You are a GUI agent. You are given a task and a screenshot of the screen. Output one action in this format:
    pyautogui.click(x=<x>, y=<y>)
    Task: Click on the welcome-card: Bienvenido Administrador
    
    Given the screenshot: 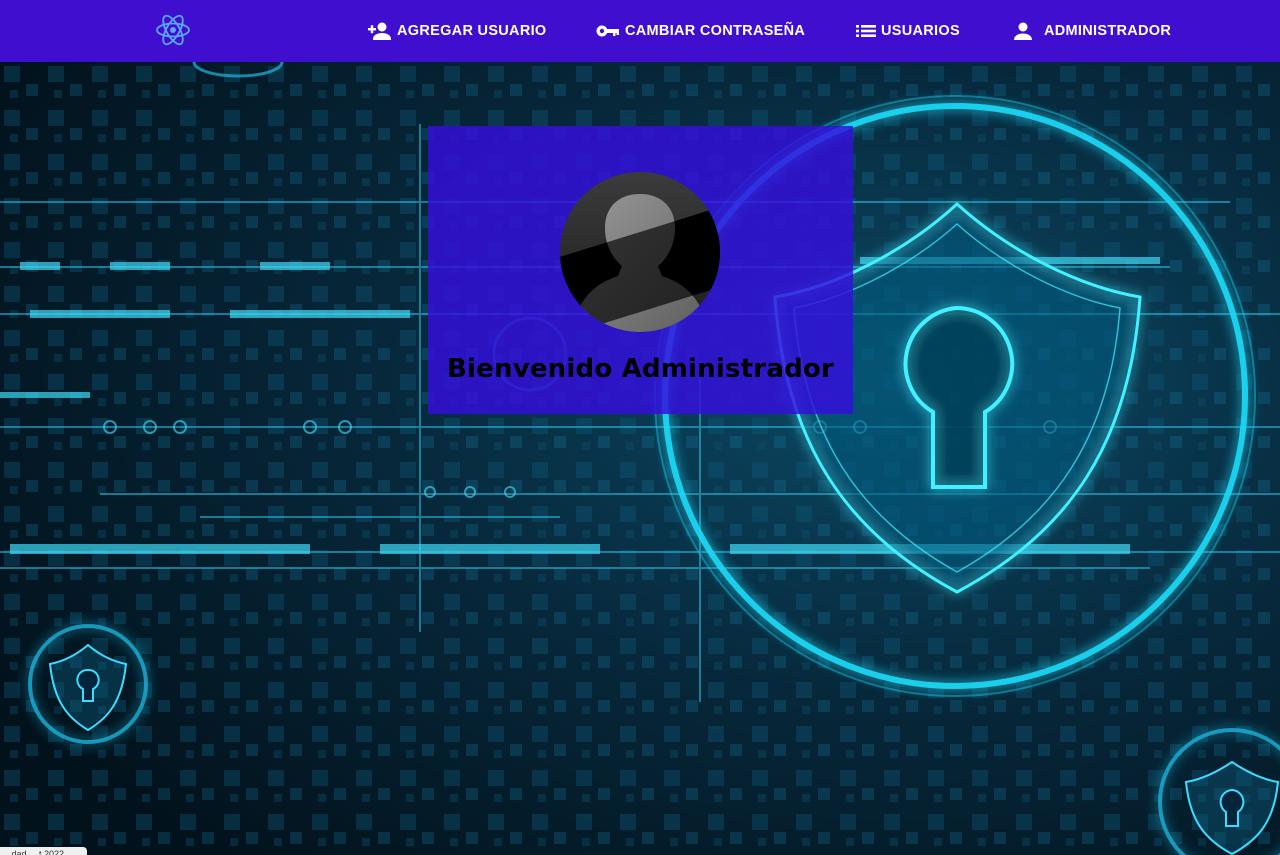 What is the action you would take?
    pyautogui.click(x=640, y=270)
    